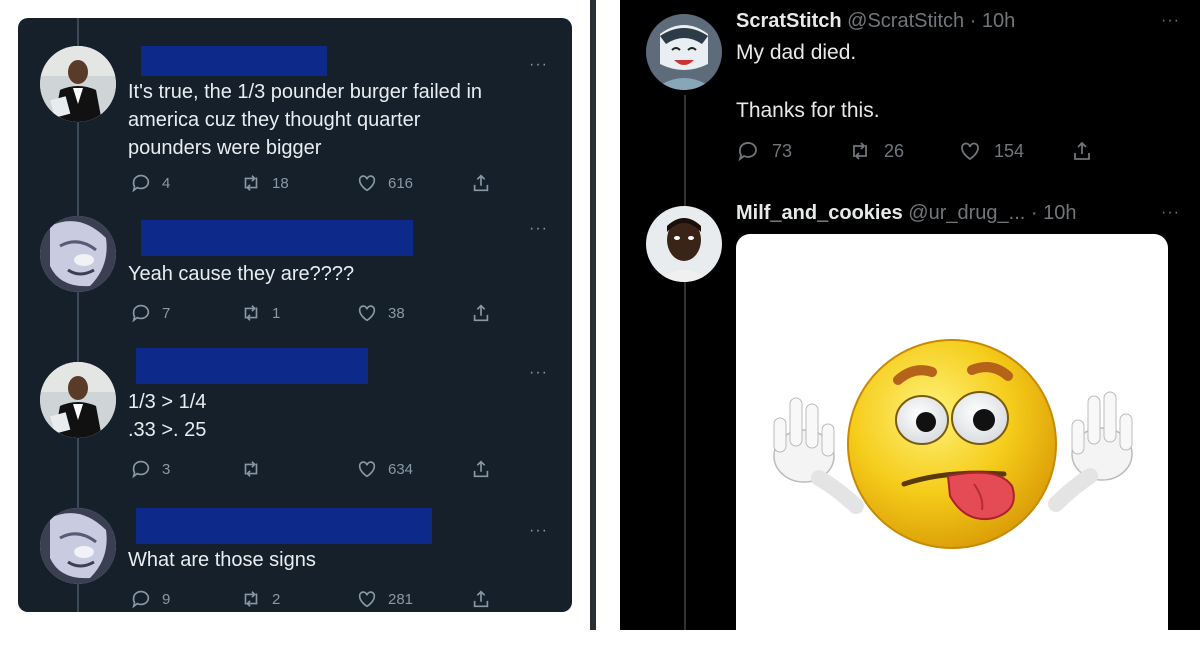  I want to click on tongue-out-emoji-image, so click(953, 444).